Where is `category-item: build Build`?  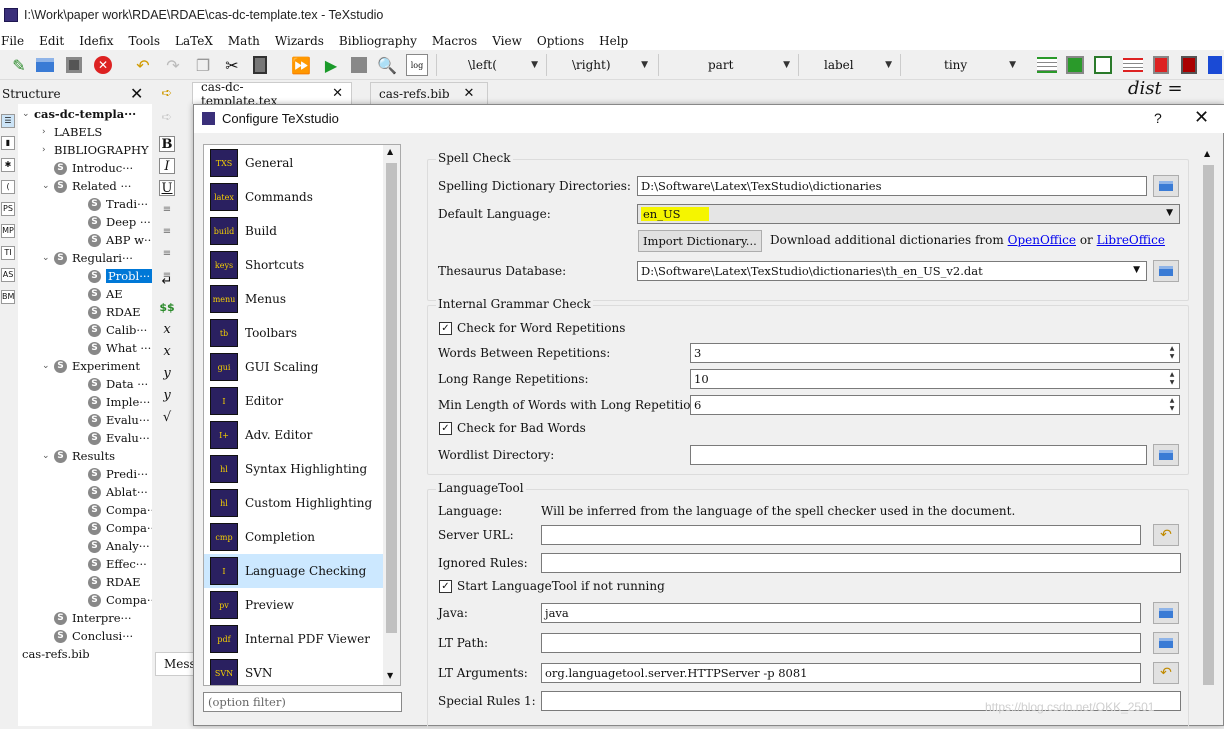
category-item: build Build is located at coordinates (294, 231).